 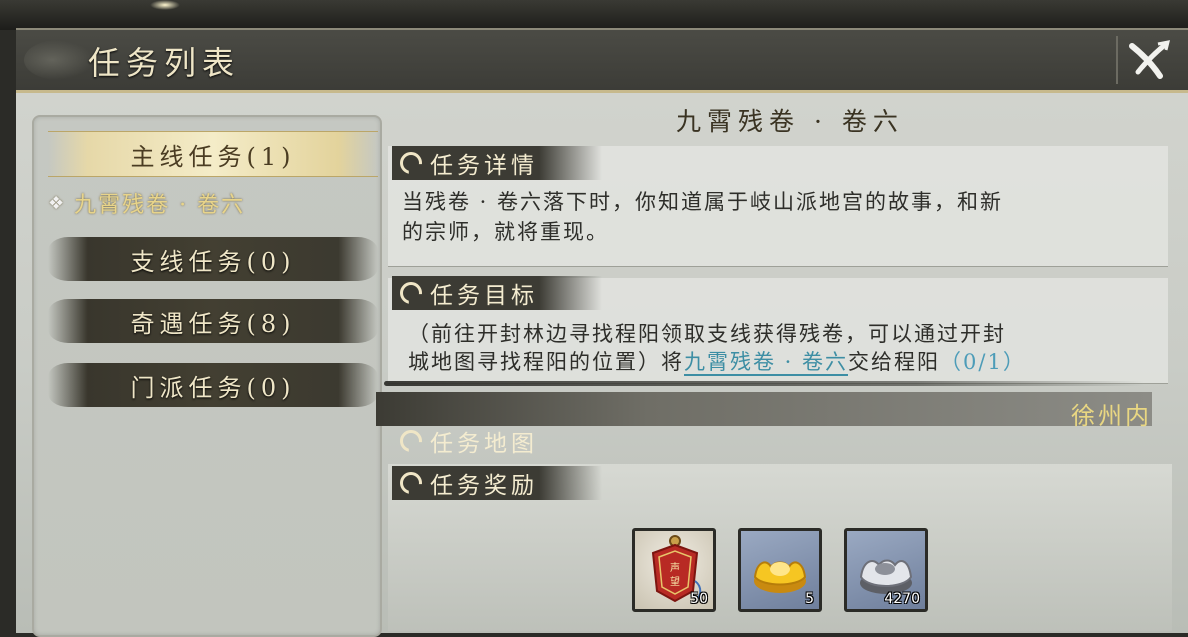 I want to click on reward-heading: 任务奖励, so click(x=497, y=483).